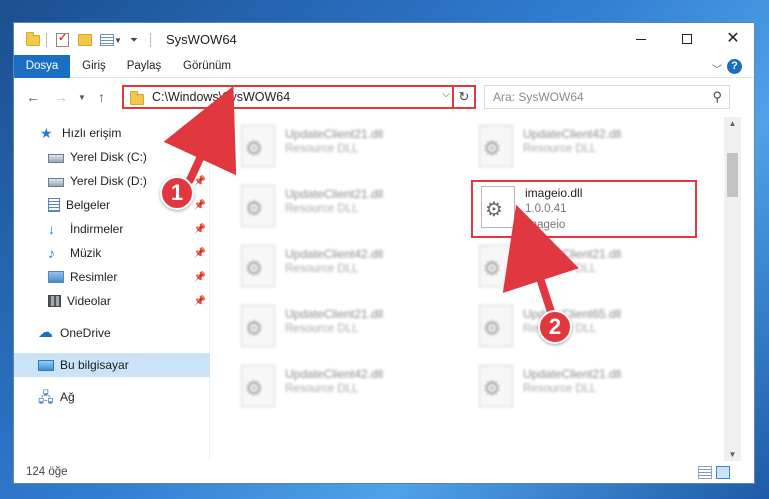 Image resolution: width=769 pixels, height=499 pixels. What do you see at coordinates (177, 193) in the screenshot?
I see `step-badge-1: 1` at bounding box center [177, 193].